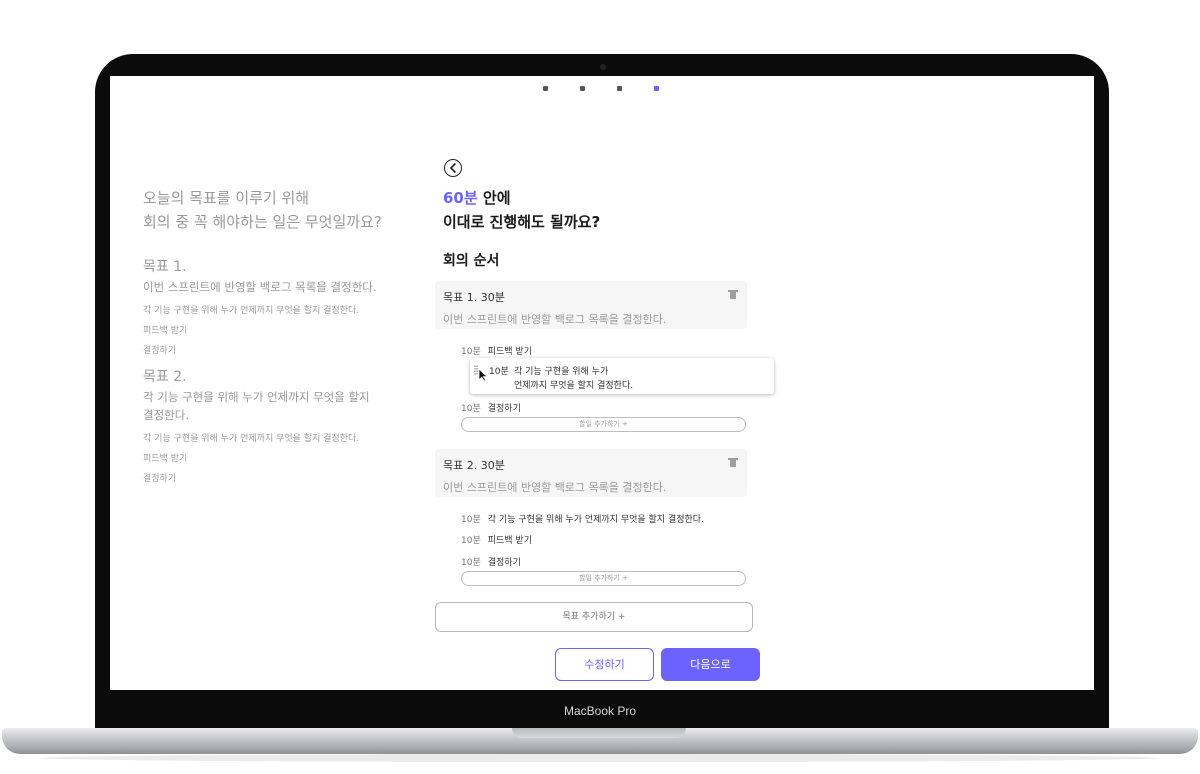  What do you see at coordinates (262, 222) in the screenshot?
I see `question-line-2: 회의 중 꼭 해야하는 일은 무엇일까요?` at bounding box center [262, 222].